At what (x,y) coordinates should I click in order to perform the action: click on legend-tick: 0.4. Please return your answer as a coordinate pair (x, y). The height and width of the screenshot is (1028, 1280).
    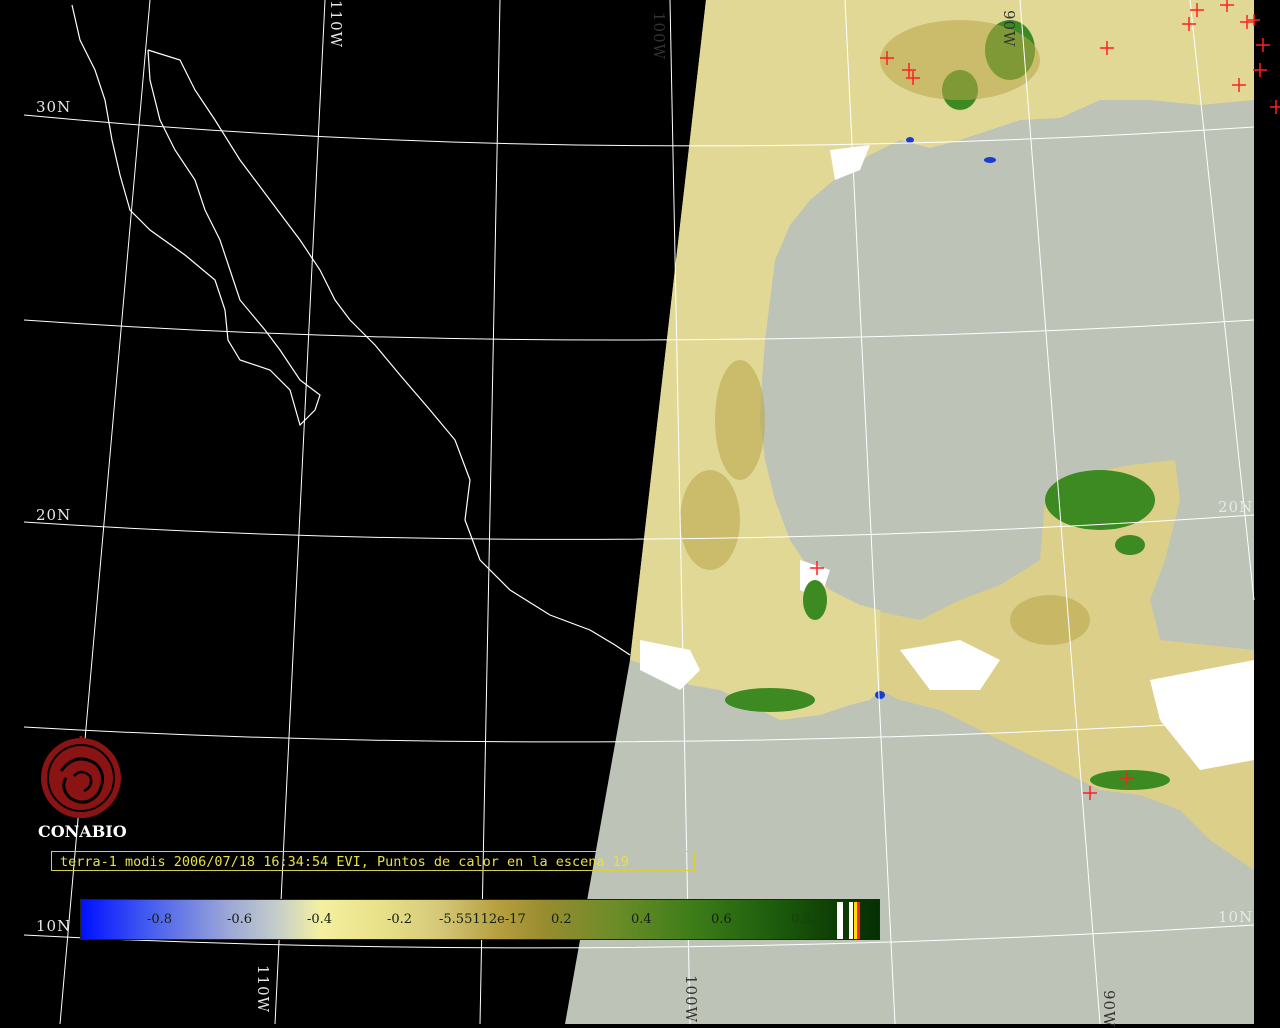
    Looking at the image, I should click on (641, 919).